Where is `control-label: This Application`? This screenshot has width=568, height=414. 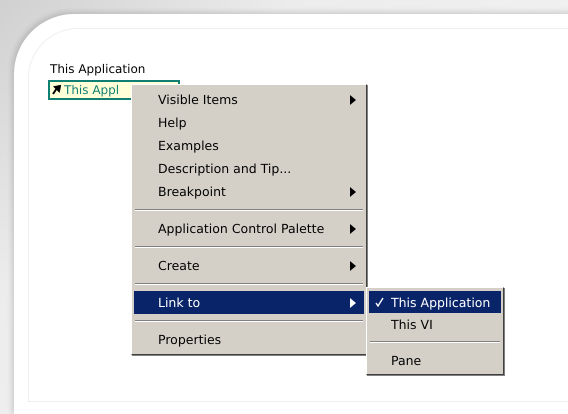
control-label: This Application is located at coordinates (98, 69).